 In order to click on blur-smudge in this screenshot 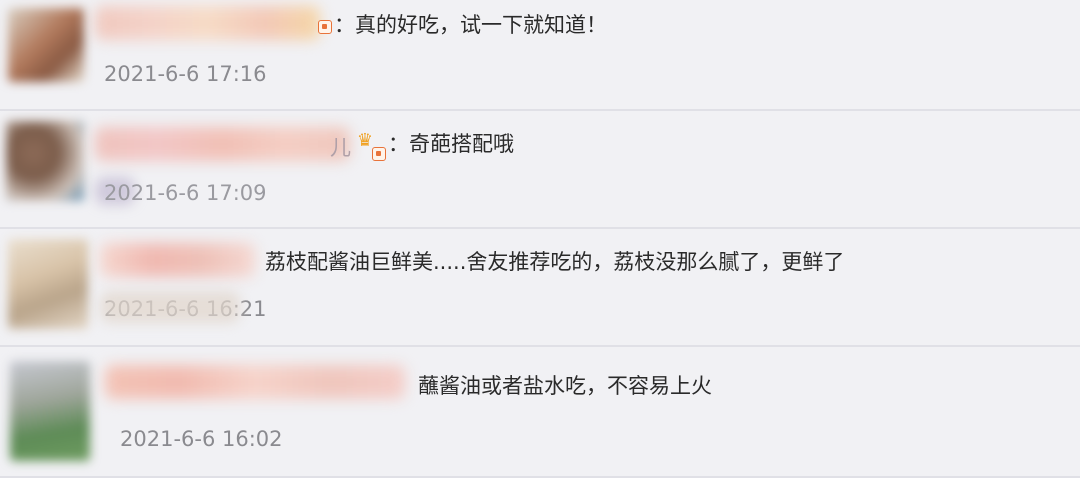, I will do `click(170, 307)`.